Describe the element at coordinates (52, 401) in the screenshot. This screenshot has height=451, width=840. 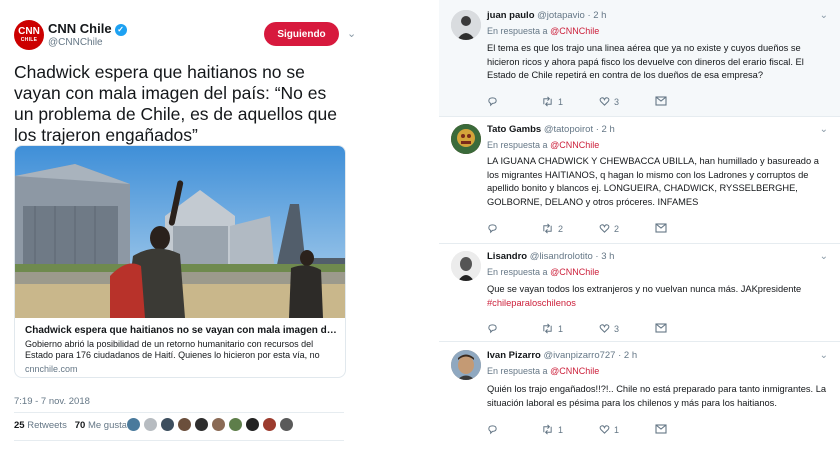
I see `tweet-timestamp: 7:19 - 7 nov. 2018` at that location.